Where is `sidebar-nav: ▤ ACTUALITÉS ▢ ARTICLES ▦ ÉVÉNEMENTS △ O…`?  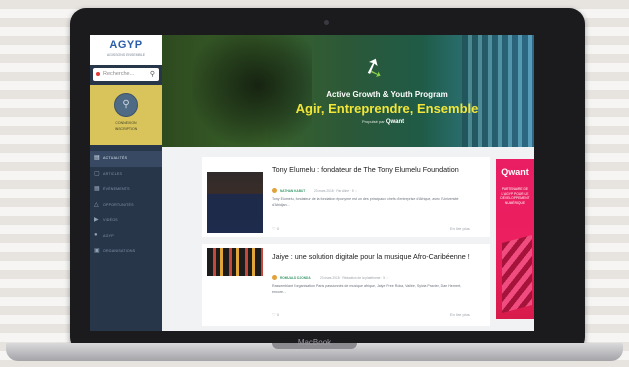
sidebar-nav: ▤ ACTUALITÉS ▢ ARTICLES ▦ ÉVÉNEMENTS △ O… is located at coordinates (126, 205).